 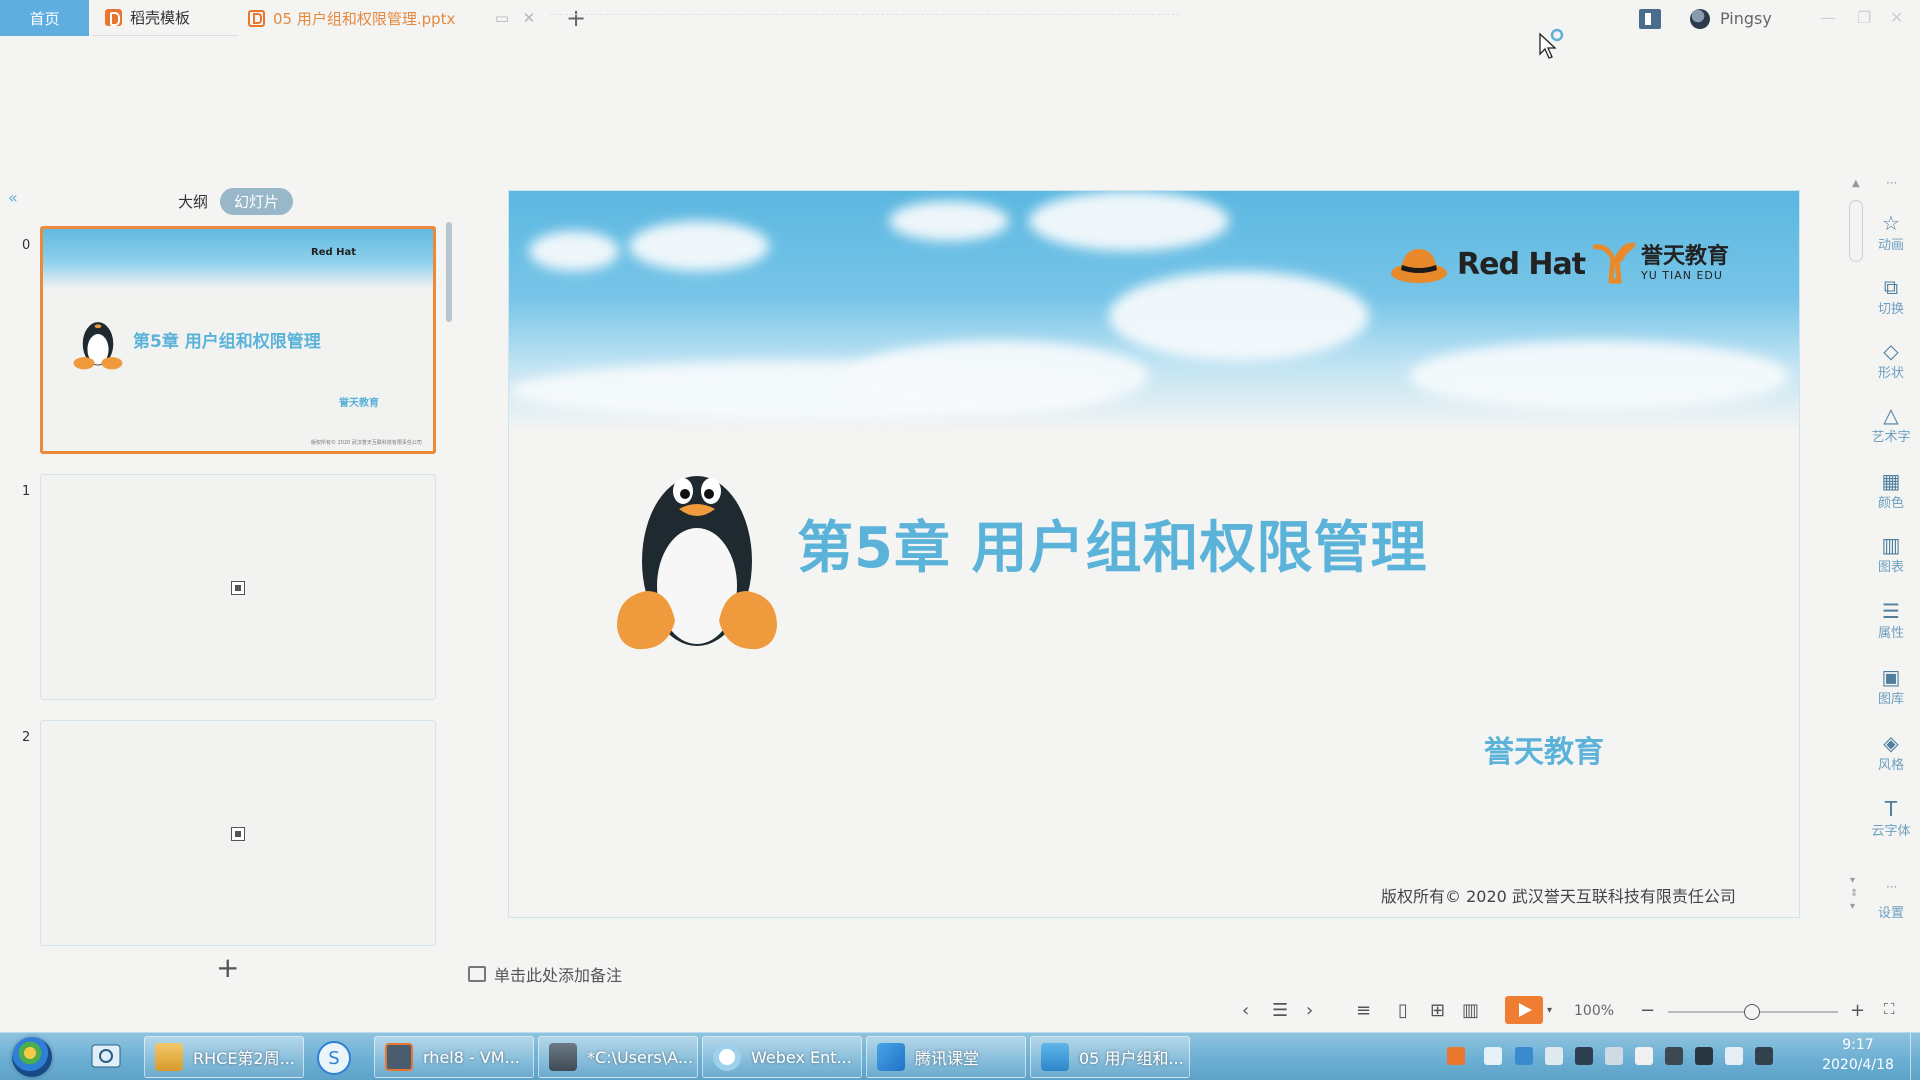 I want to click on monitor-icon, so click(x=1584, y=1056).